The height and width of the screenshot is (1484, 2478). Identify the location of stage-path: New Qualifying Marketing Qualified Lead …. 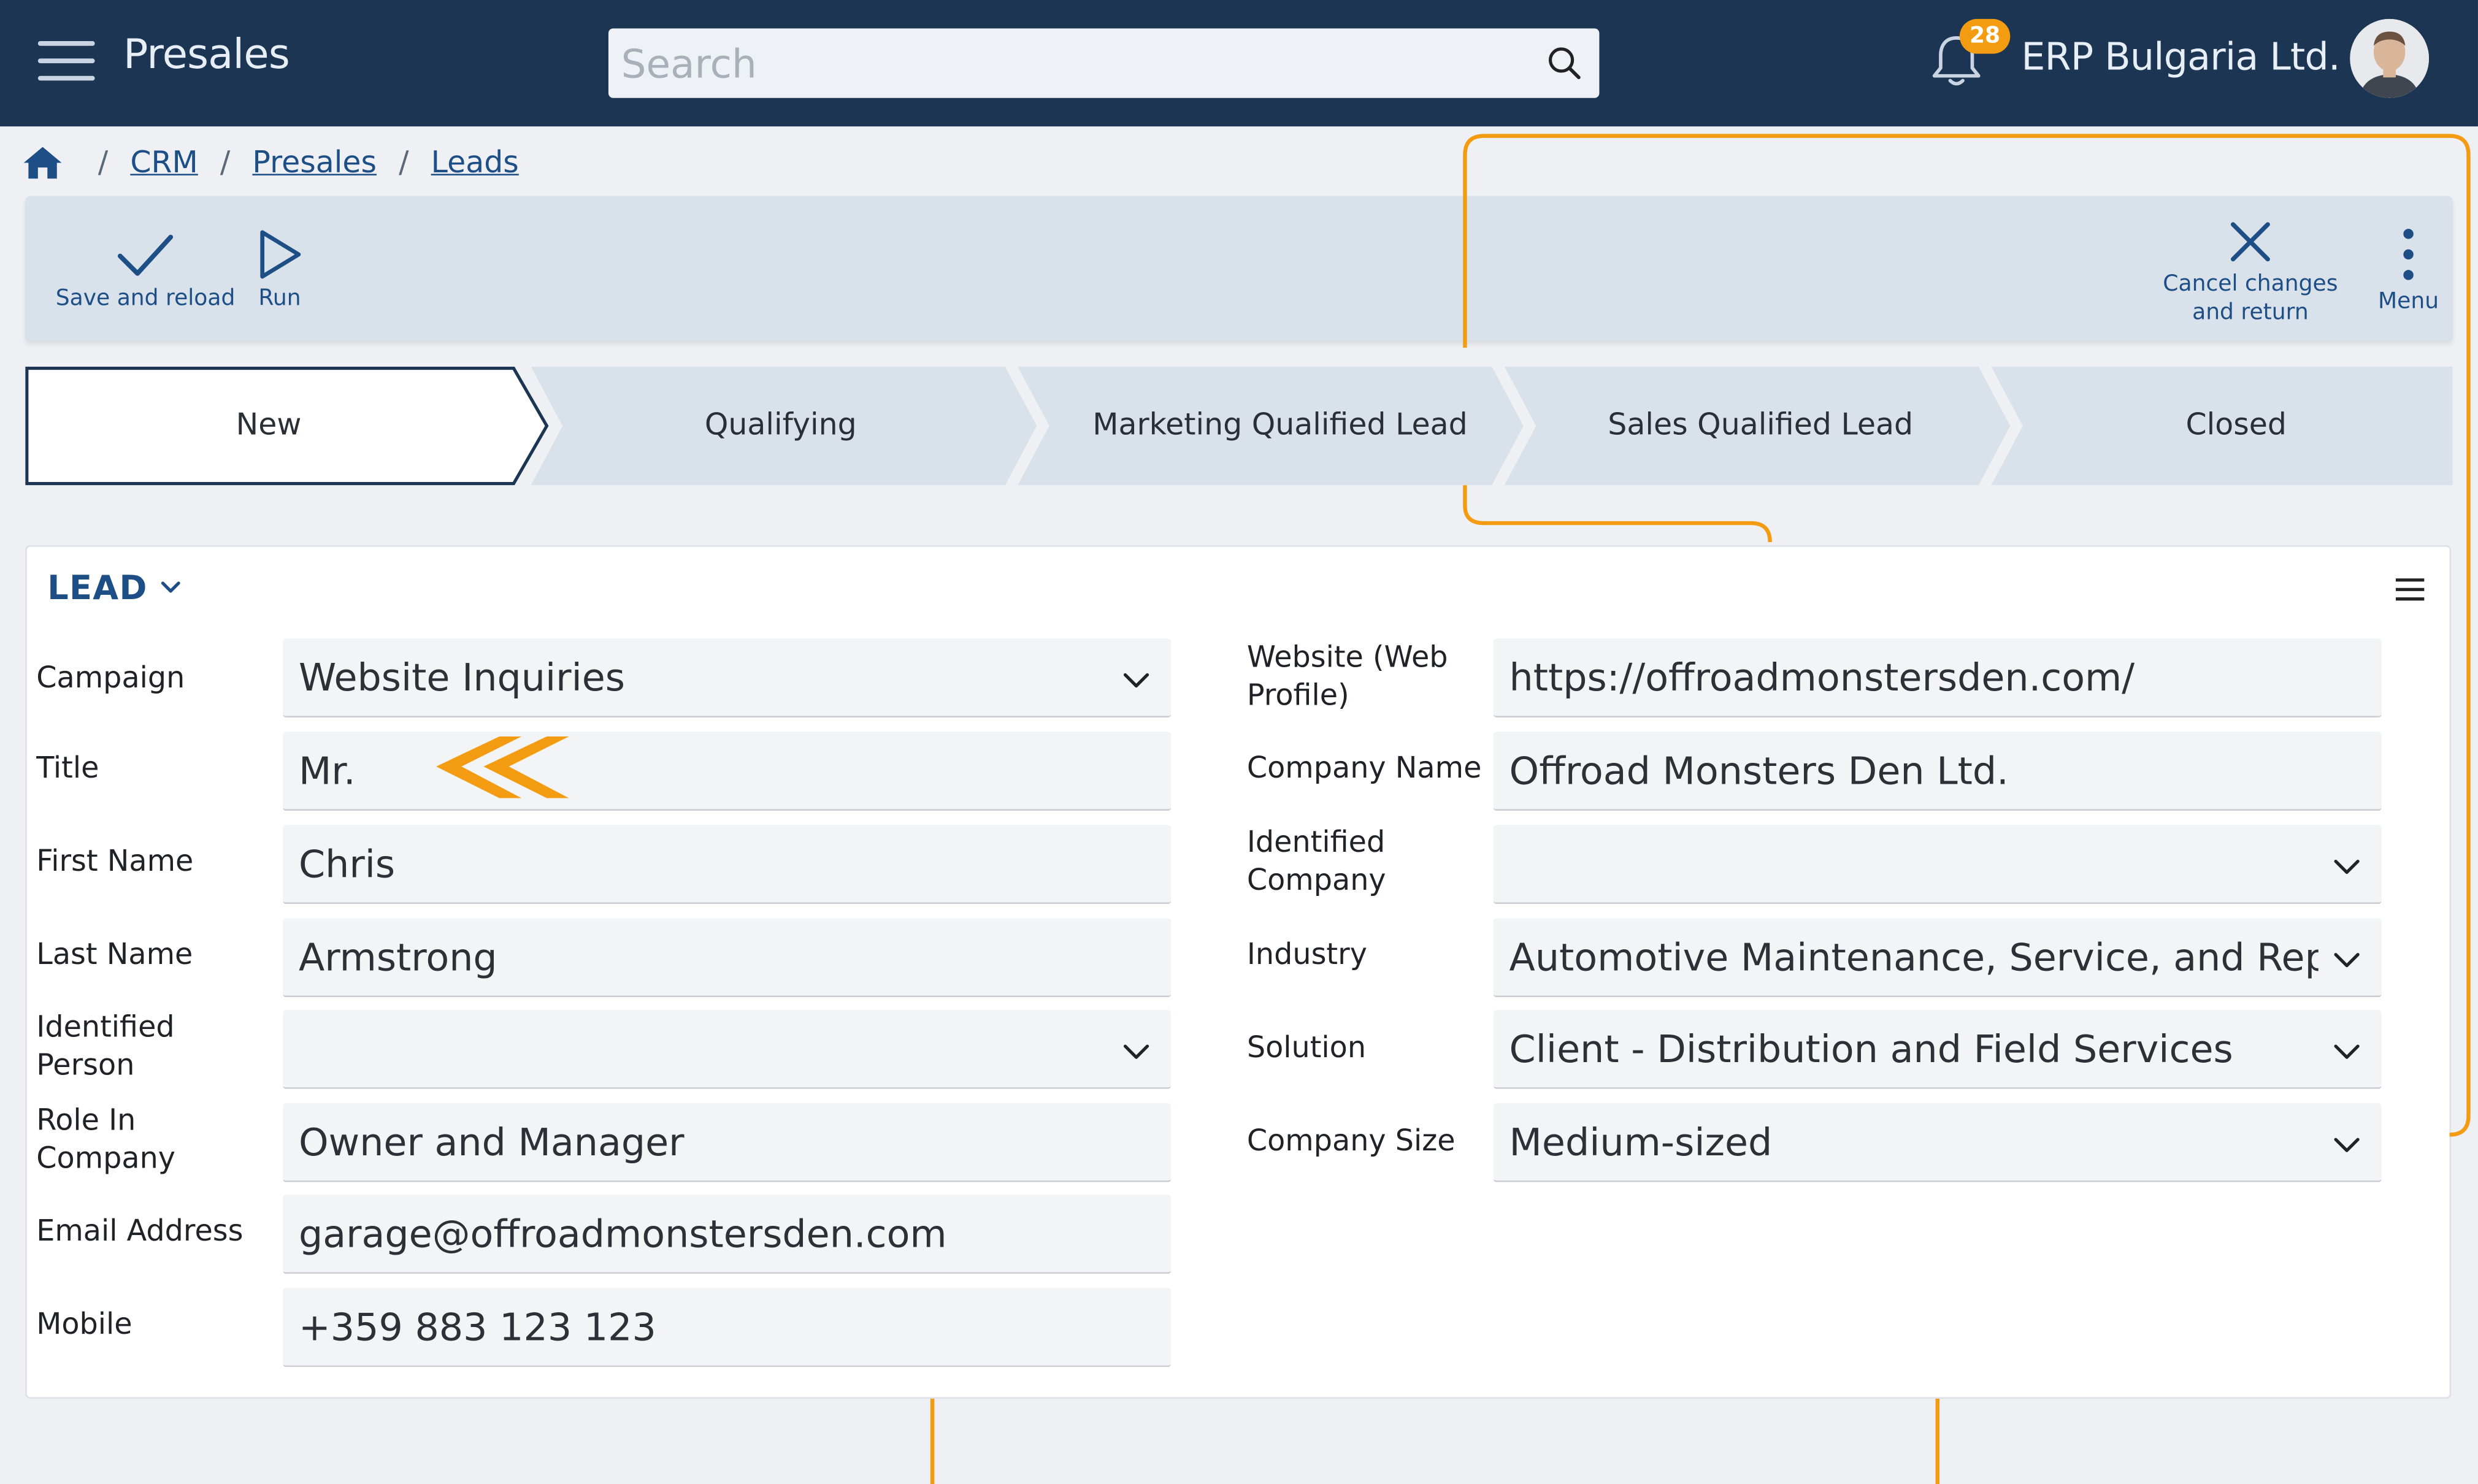
(1239, 426).